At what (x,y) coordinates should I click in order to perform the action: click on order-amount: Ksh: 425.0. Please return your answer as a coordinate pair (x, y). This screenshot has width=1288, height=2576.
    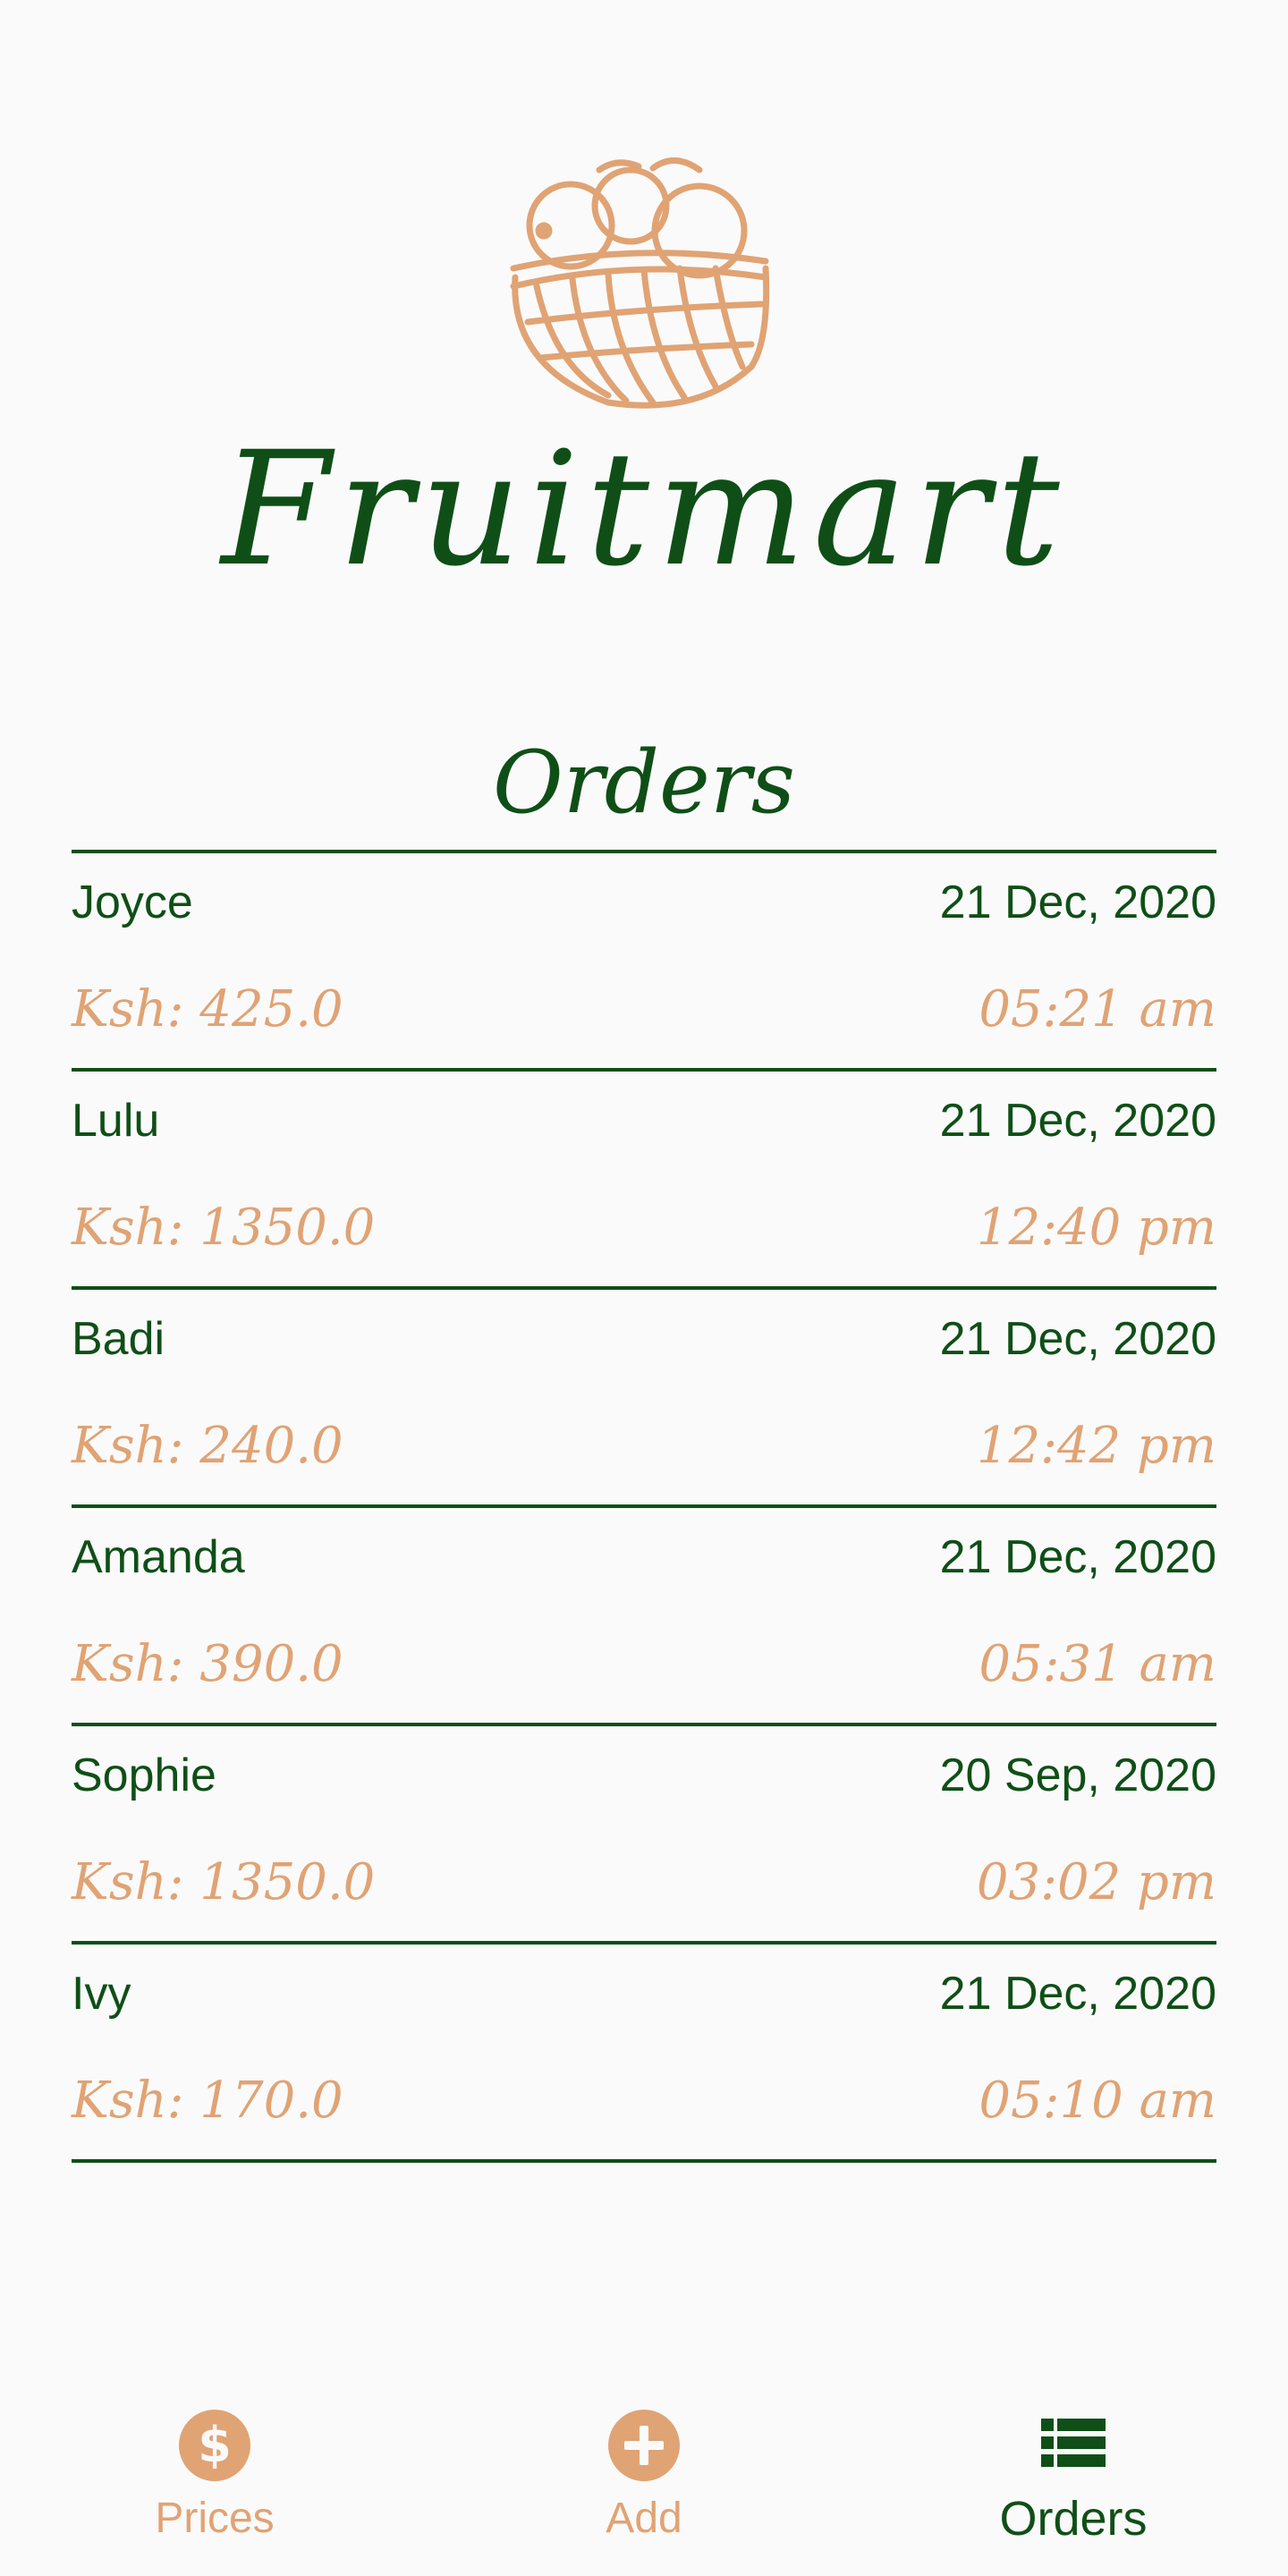
    Looking at the image, I should click on (207, 1009).